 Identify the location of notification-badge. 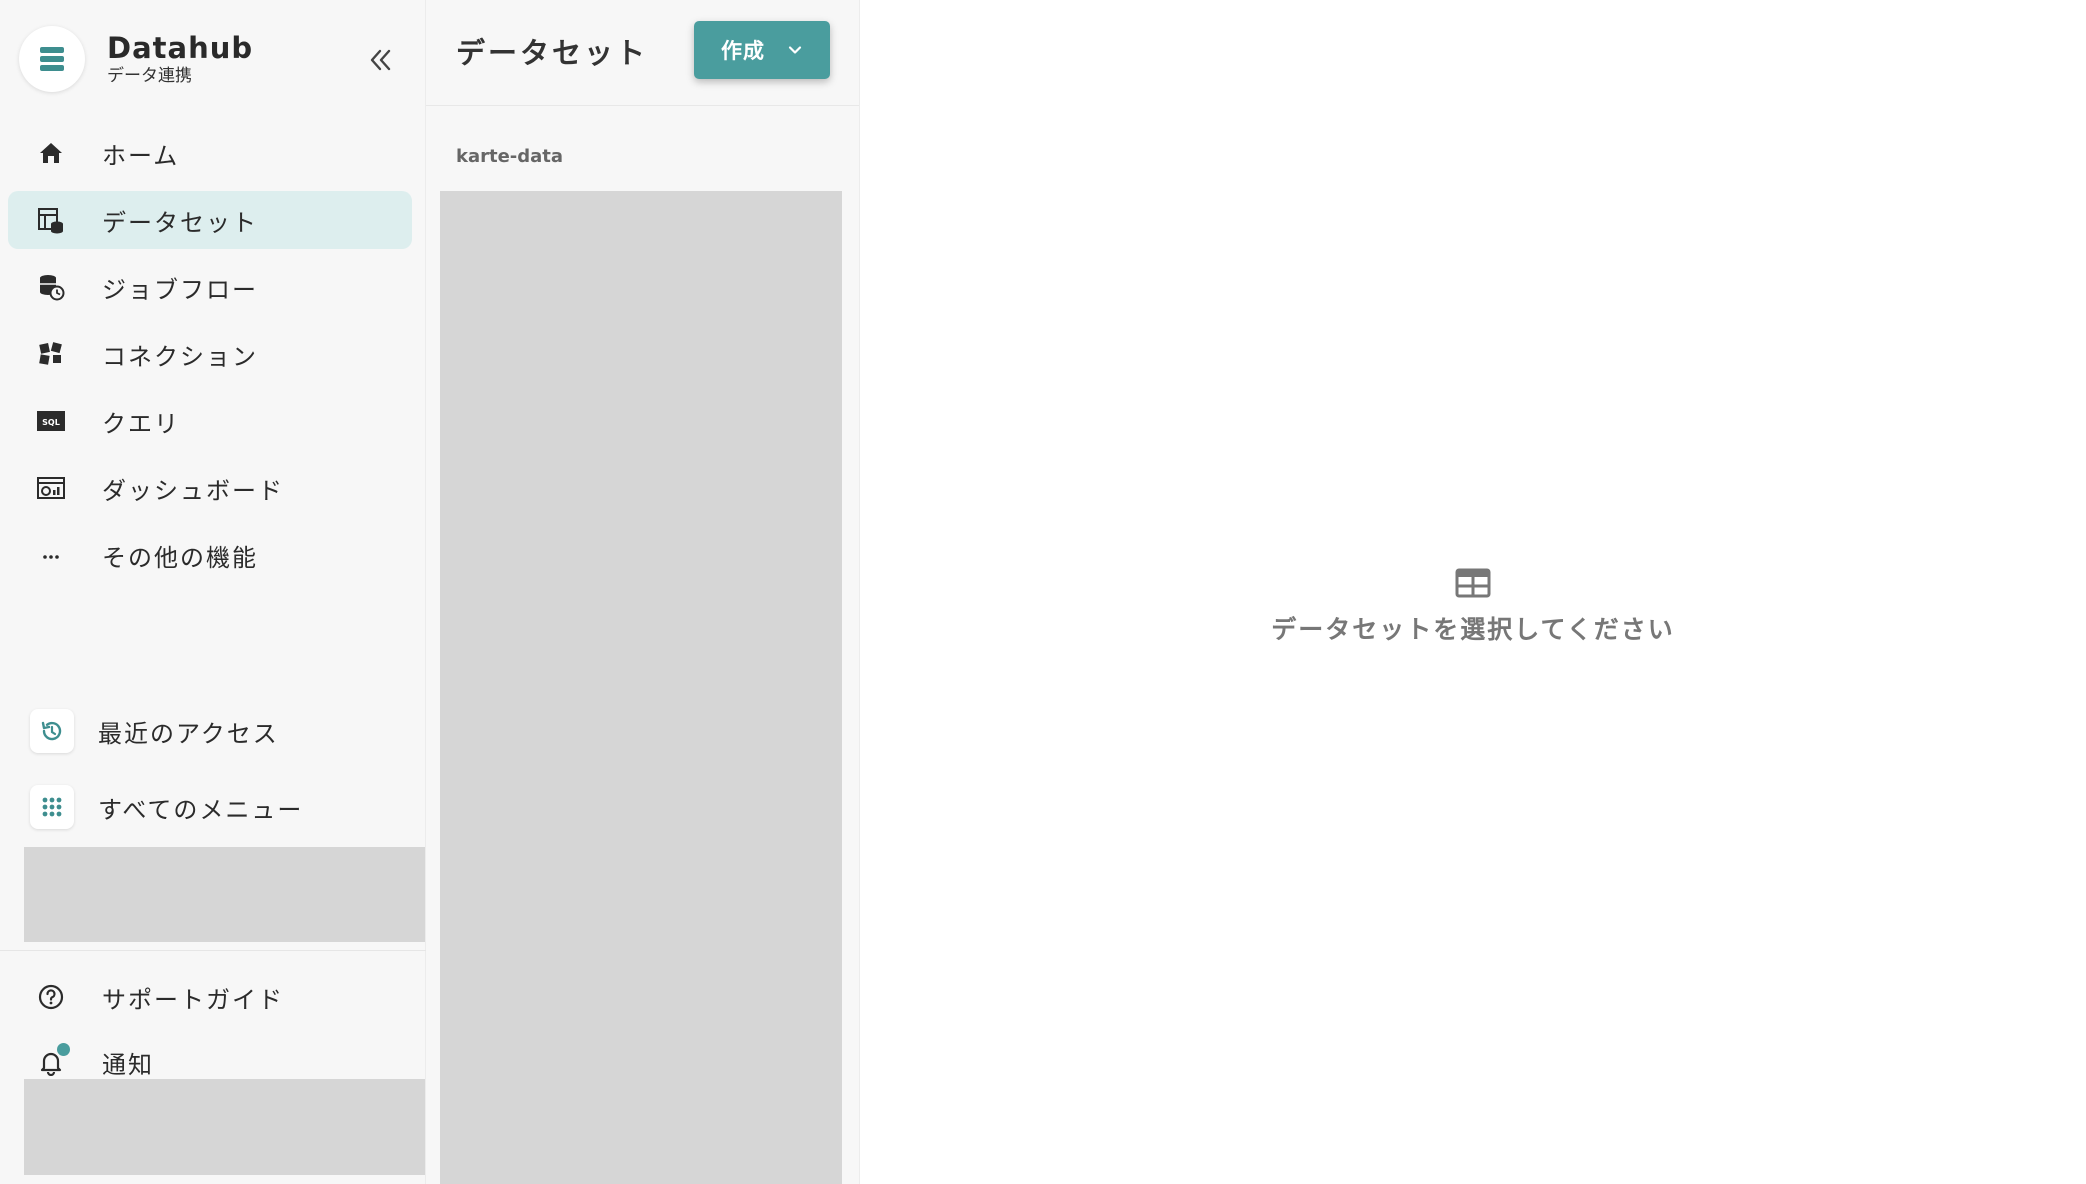
(63, 1049).